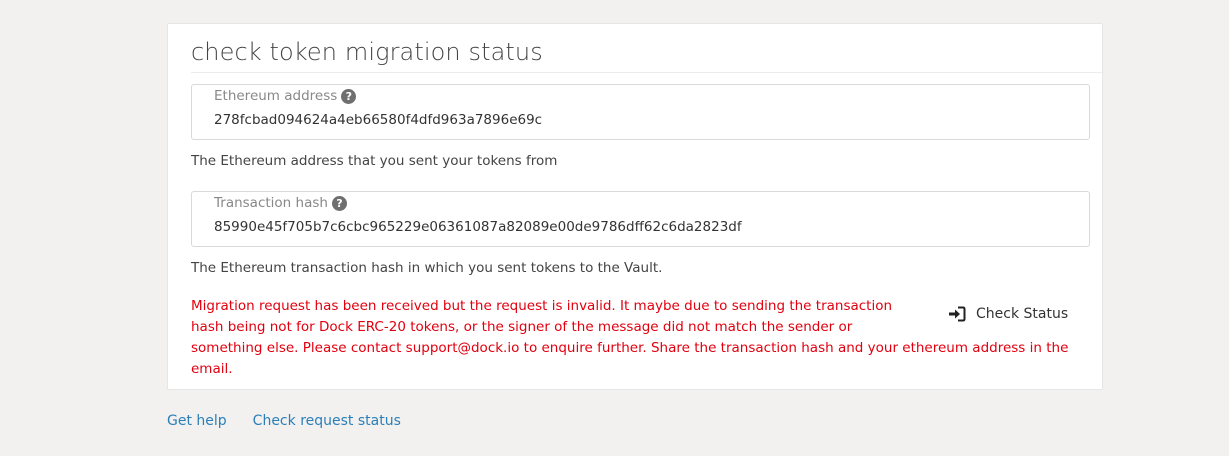 Image resolution: width=1229 pixels, height=456 pixels. Describe the element at coordinates (647, 72) in the screenshot. I see `title-divider` at that location.